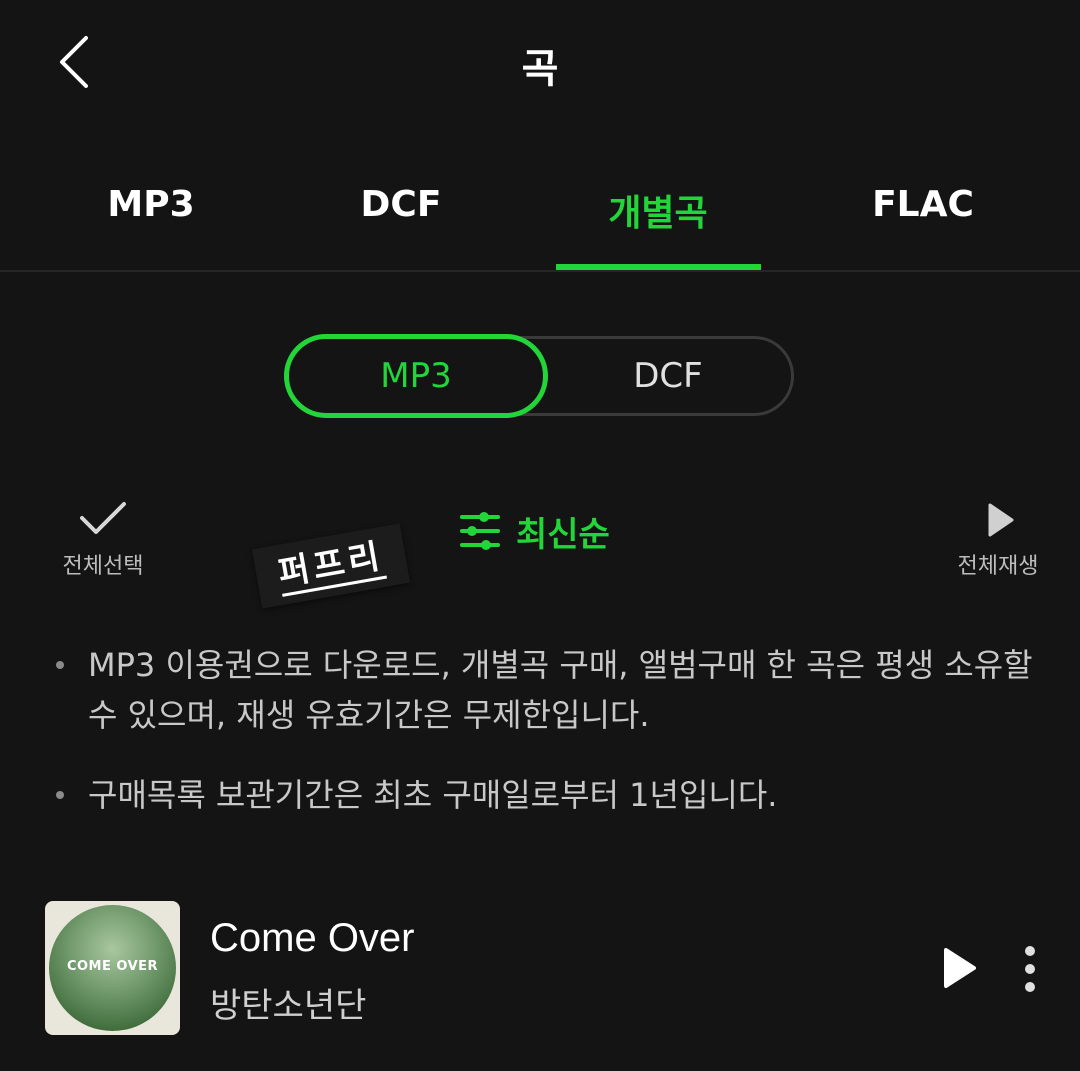 The image size is (1080, 1071). What do you see at coordinates (103, 566) in the screenshot?
I see `select-all-label: 전체선택` at bounding box center [103, 566].